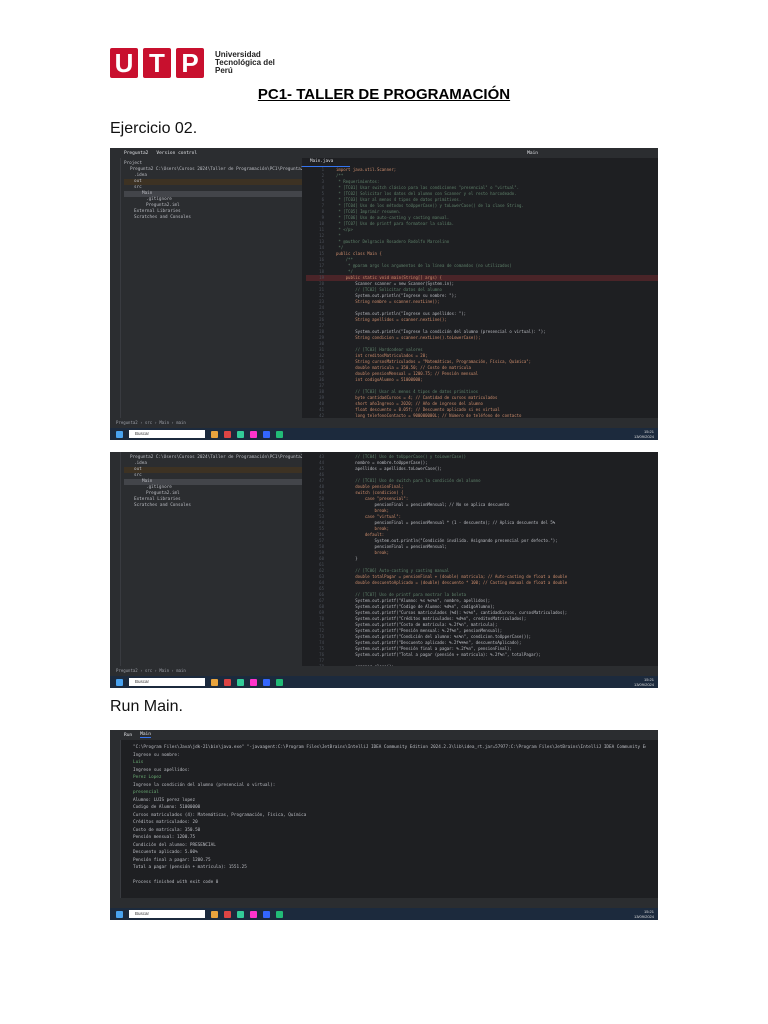 The height and width of the screenshot is (1024, 768). I want to click on code-text: String apellidos = scanner.nextLine();, so click(391, 319).